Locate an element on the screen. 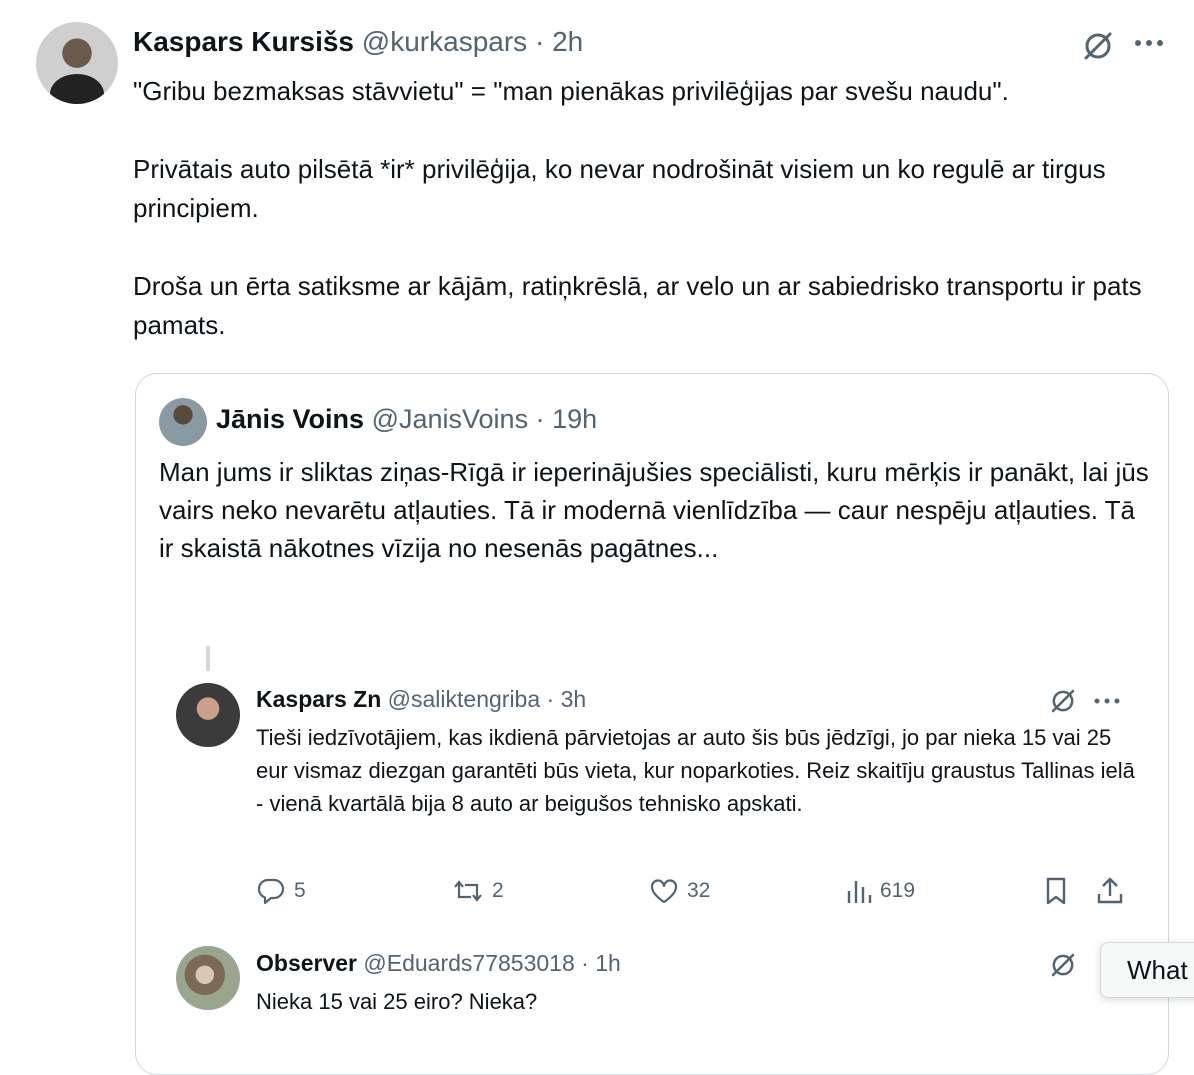  author-handle: @Eduards77853018 is located at coordinates (469, 963).